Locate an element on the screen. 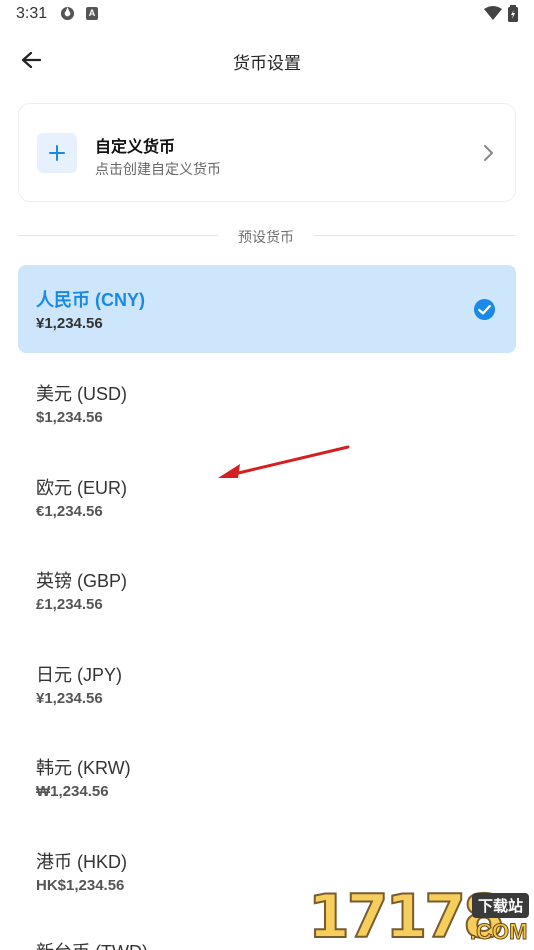 The image size is (534, 950). check-circle-icon is located at coordinates (484, 309).